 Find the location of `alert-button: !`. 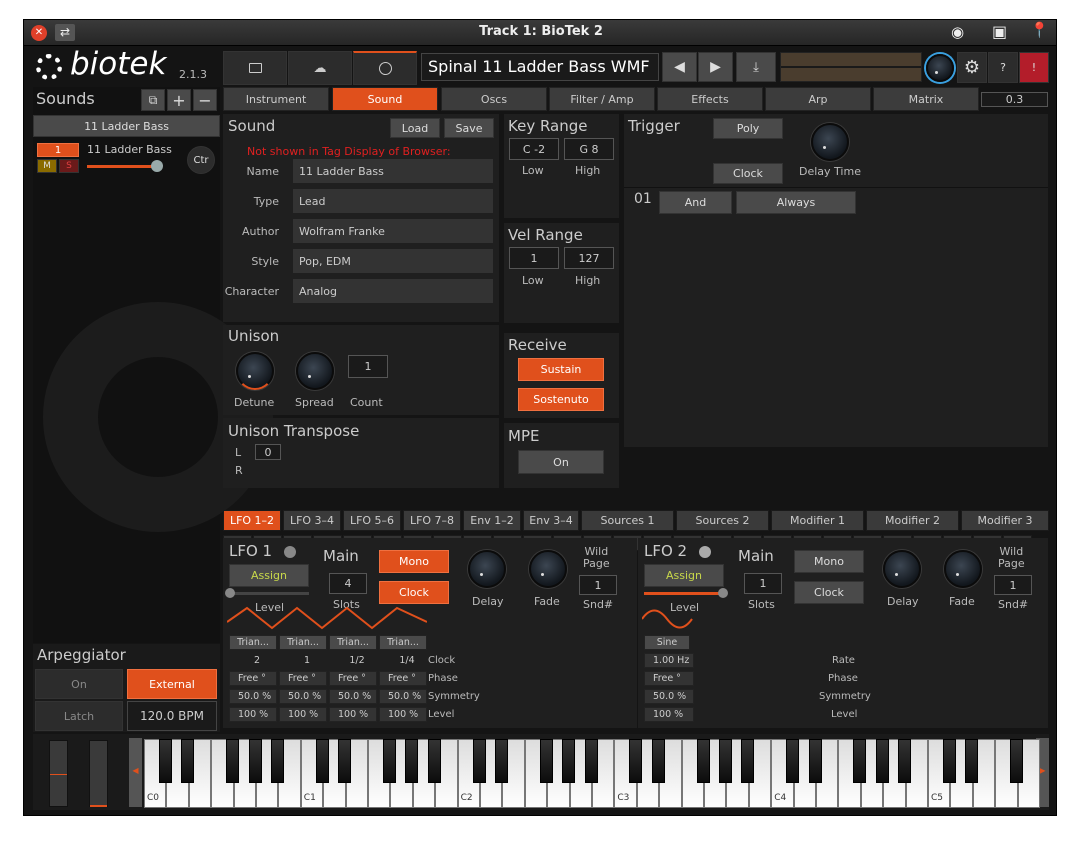

alert-button: ! is located at coordinates (1034, 67).